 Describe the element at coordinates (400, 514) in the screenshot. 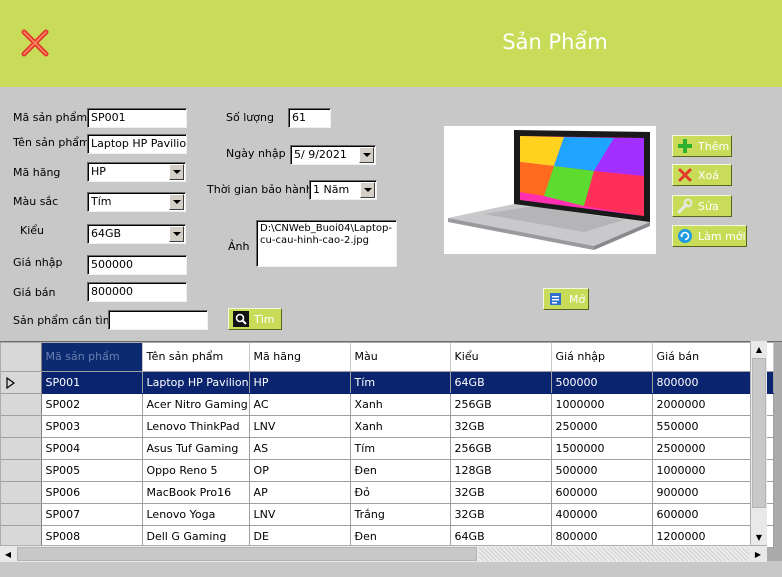

I see `table-cell: Trắng` at that location.